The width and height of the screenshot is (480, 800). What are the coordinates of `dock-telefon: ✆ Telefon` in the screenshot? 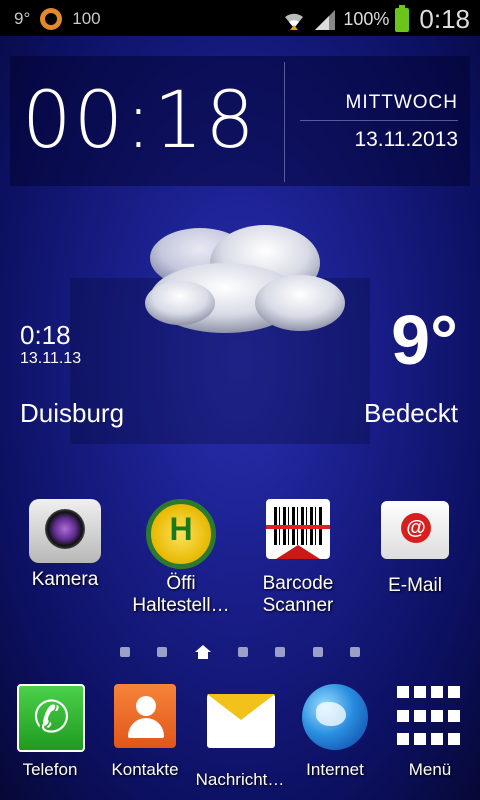 It's located at (50, 732).